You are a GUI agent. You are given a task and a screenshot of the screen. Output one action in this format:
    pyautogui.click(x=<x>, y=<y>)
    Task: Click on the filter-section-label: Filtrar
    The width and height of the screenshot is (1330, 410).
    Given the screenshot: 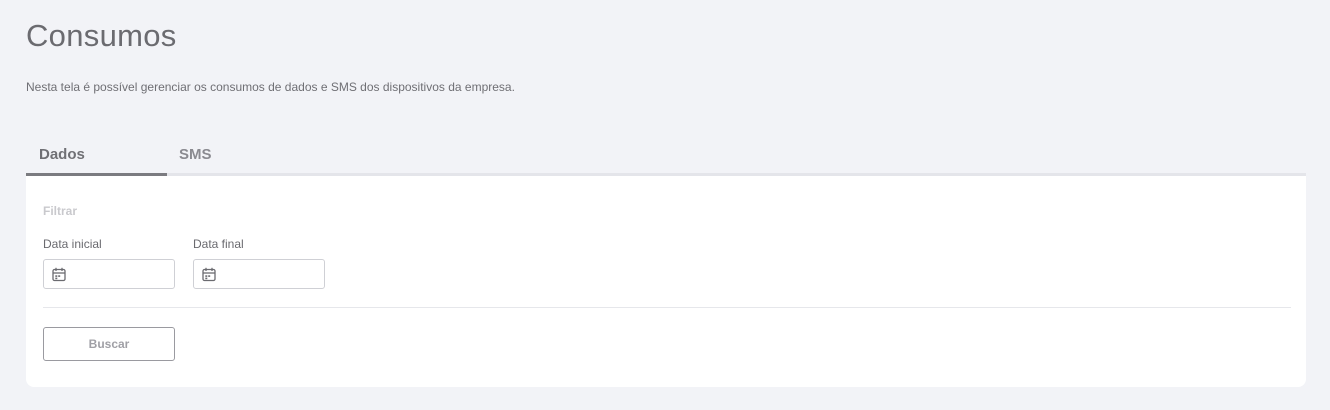 What is the action you would take?
    pyautogui.click(x=60, y=211)
    